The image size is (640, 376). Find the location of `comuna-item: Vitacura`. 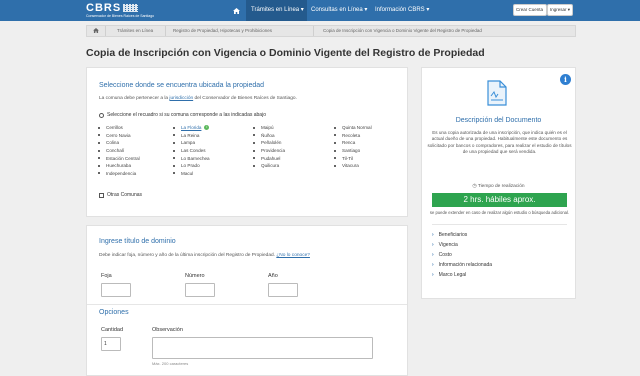

comuna-item: Vitacura is located at coordinates (369, 166).